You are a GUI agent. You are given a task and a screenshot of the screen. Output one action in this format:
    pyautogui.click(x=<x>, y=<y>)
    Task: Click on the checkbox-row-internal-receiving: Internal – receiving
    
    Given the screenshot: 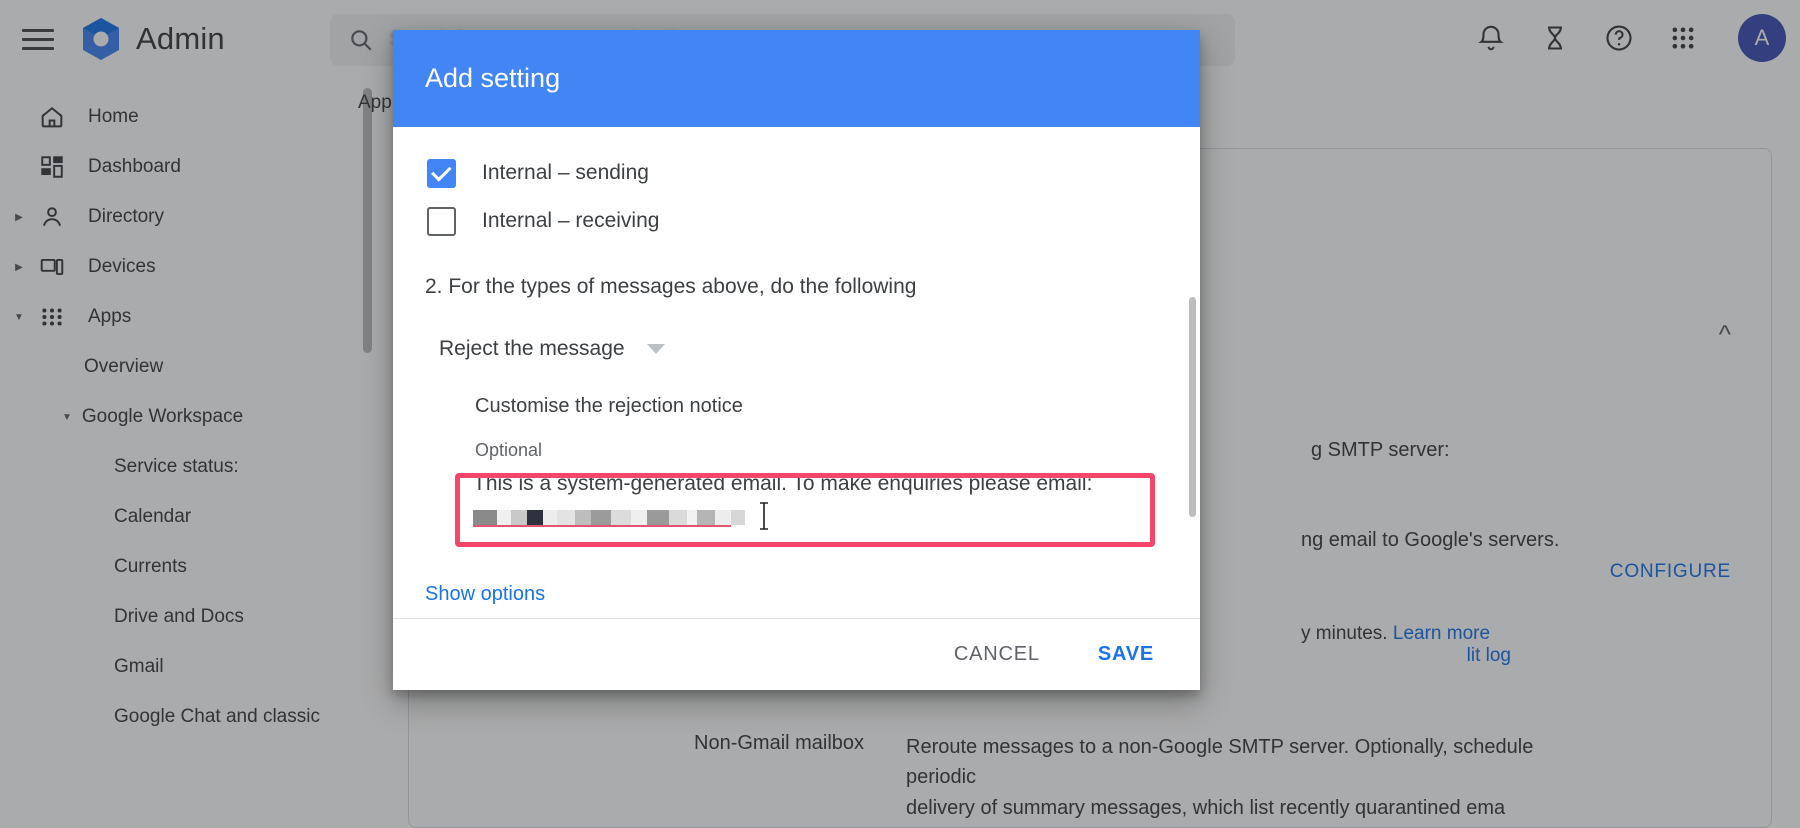 What is the action you would take?
    pyautogui.click(x=797, y=221)
    